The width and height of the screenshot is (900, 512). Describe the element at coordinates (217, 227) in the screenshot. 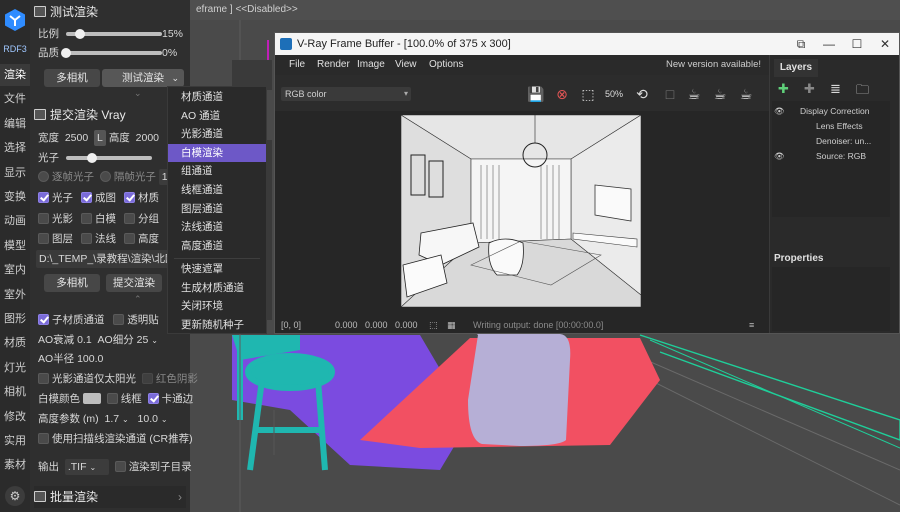

I see `menu-item: 法线通道` at that location.